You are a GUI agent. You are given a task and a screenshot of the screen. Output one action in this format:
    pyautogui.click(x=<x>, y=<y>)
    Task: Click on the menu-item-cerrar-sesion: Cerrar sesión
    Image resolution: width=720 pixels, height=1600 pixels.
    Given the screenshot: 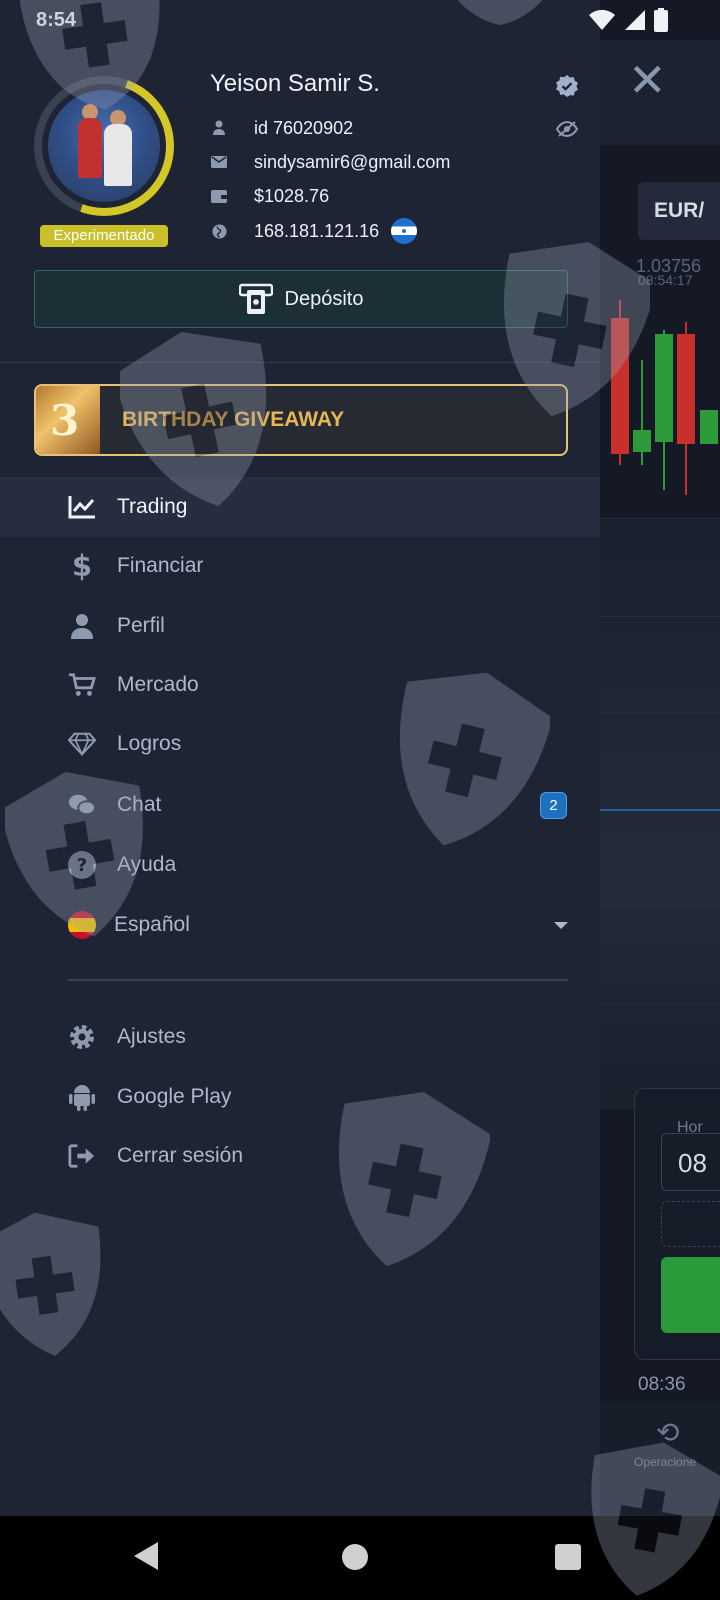 What is the action you would take?
    pyautogui.click(x=300, y=1156)
    